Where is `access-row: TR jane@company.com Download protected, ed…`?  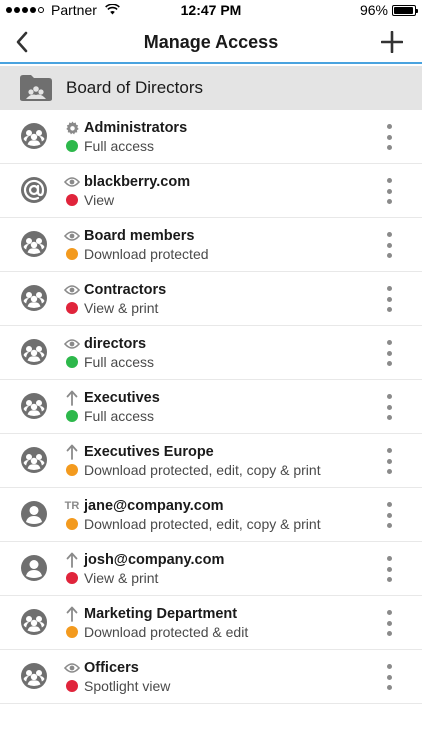
access-row: TR jane@company.com Download protected, ed… is located at coordinates (211, 515).